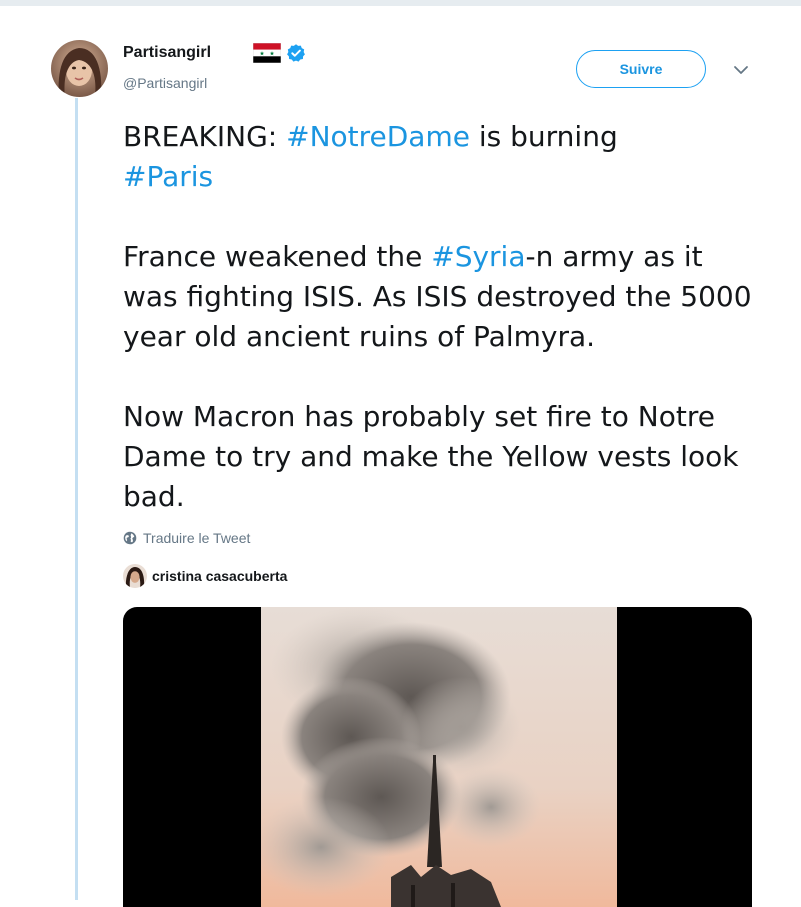 This screenshot has width=801, height=907. What do you see at coordinates (167, 53) in the screenshot?
I see `author-display-name: Partisangirl` at bounding box center [167, 53].